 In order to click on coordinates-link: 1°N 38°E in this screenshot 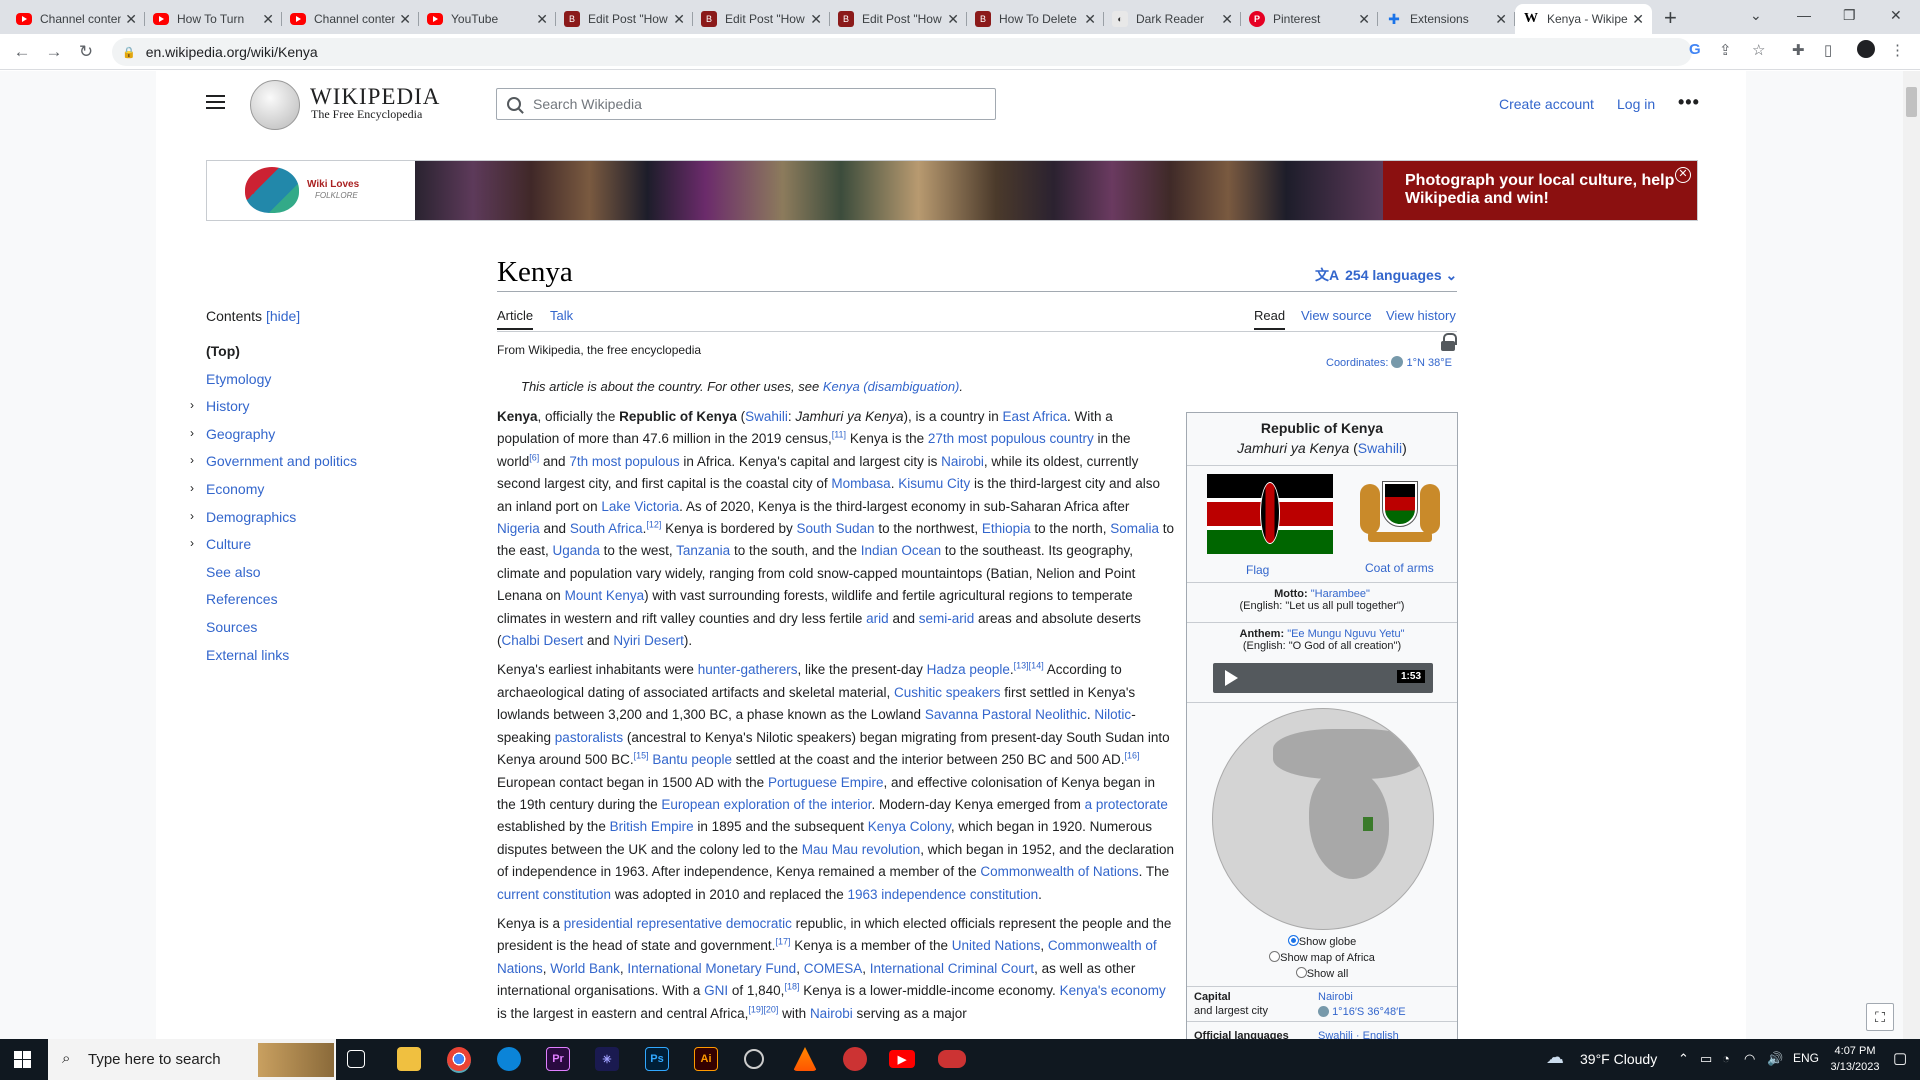, I will do `click(1430, 363)`.